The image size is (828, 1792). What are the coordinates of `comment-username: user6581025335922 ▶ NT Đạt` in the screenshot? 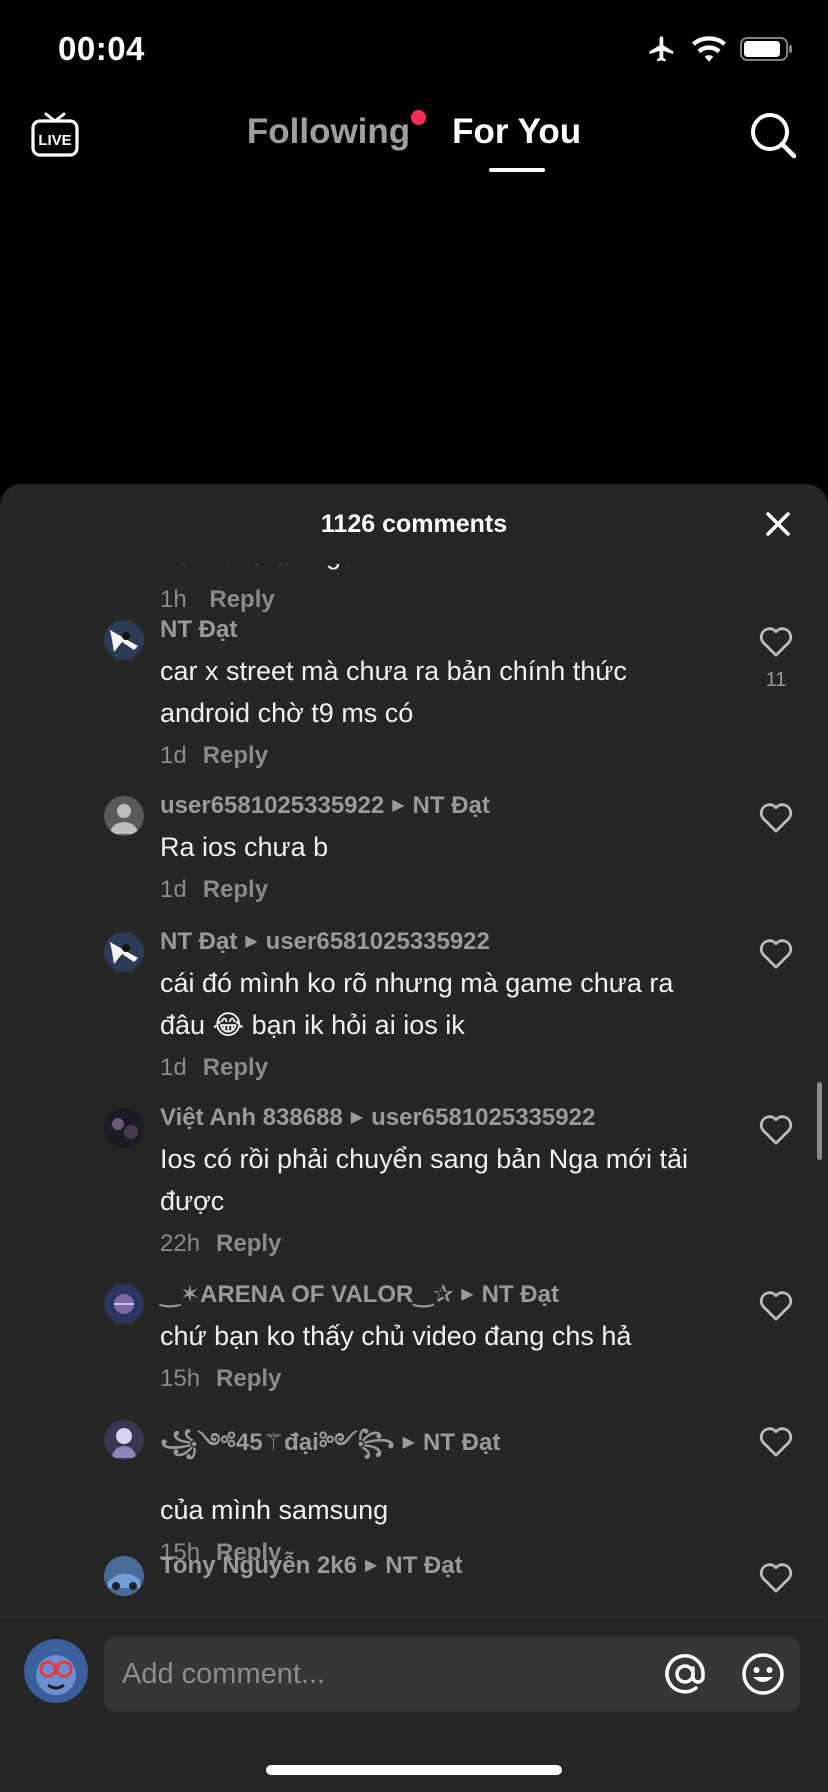 It's located at (440, 806).